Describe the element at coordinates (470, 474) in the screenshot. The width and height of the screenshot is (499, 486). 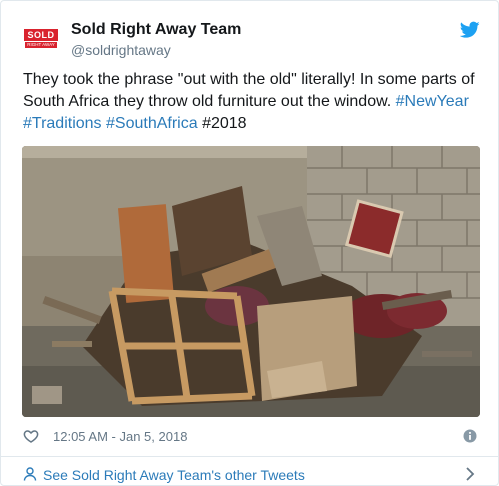
I see `chevron-right-icon` at that location.